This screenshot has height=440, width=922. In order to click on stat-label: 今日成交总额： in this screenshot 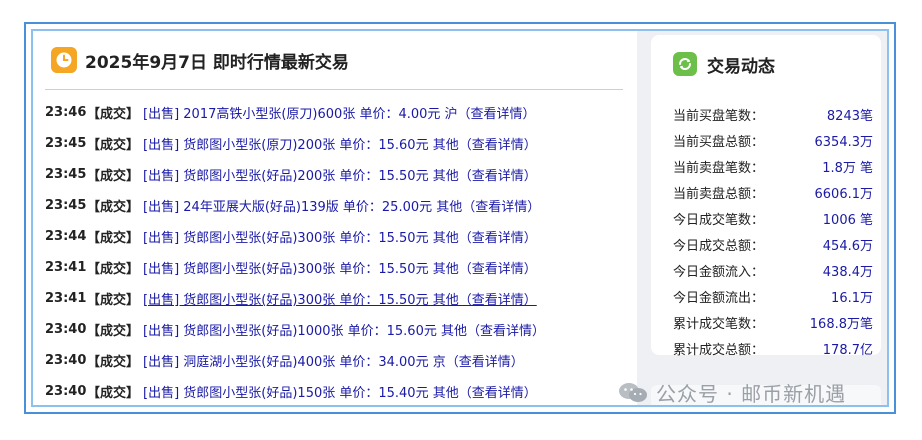, I will do `click(719, 246)`.